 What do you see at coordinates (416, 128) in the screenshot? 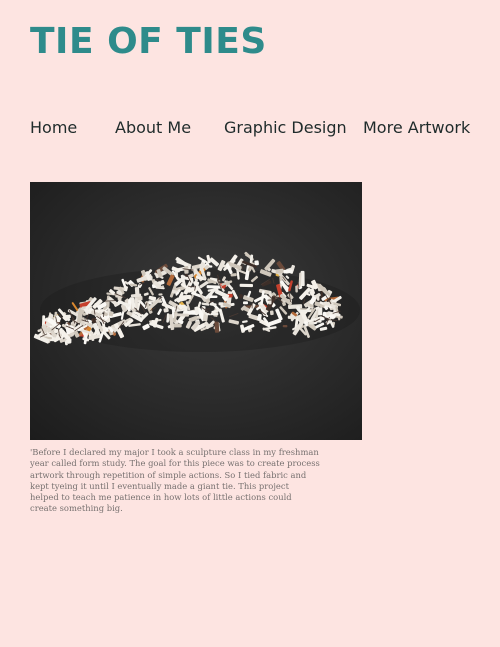
I see `nav-link-more-artwork: More Artwork` at bounding box center [416, 128].